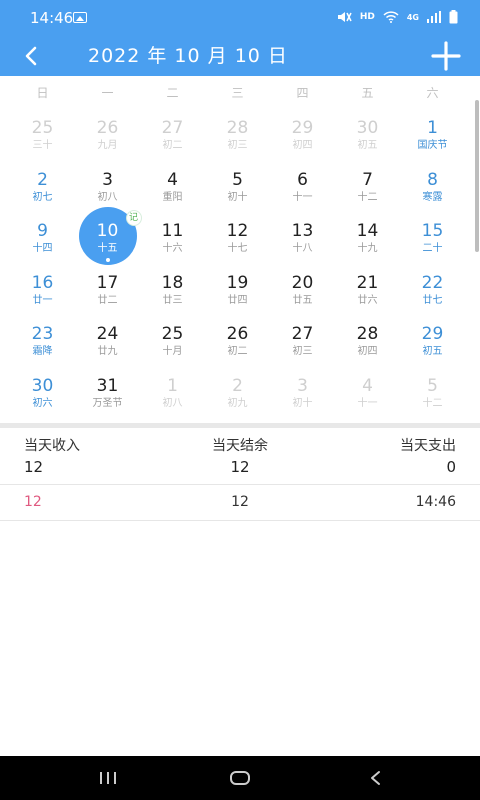  I want to click on calendar-day: 29 初五, so click(432, 349).